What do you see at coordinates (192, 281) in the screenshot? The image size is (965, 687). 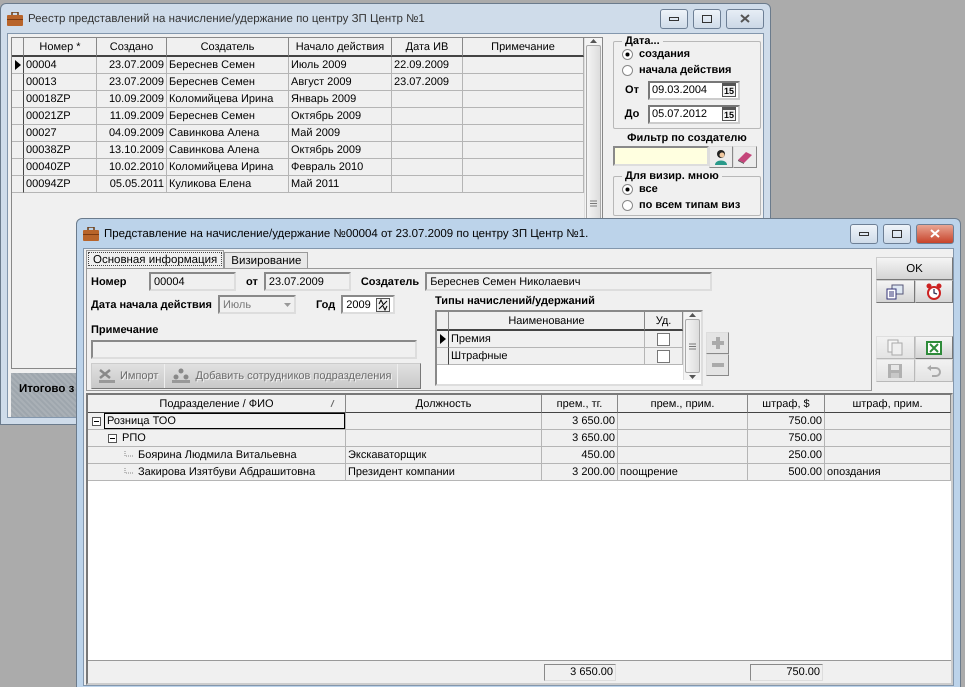 I see `number-field: 00004` at bounding box center [192, 281].